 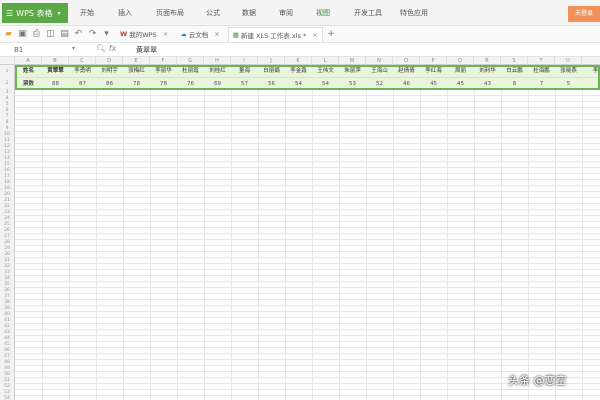 I want to click on header-cell: 黄翠翠, so click(x=55, y=71).